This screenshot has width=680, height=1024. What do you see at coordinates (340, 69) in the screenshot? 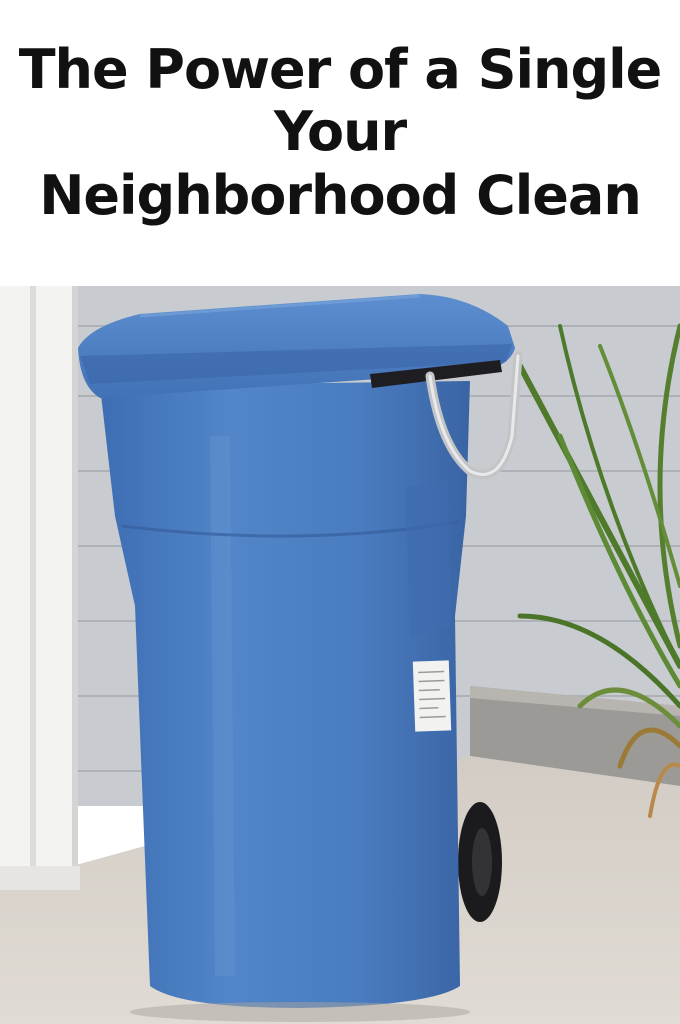
I see `title-line-1: The Power of a Single` at bounding box center [340, 69].